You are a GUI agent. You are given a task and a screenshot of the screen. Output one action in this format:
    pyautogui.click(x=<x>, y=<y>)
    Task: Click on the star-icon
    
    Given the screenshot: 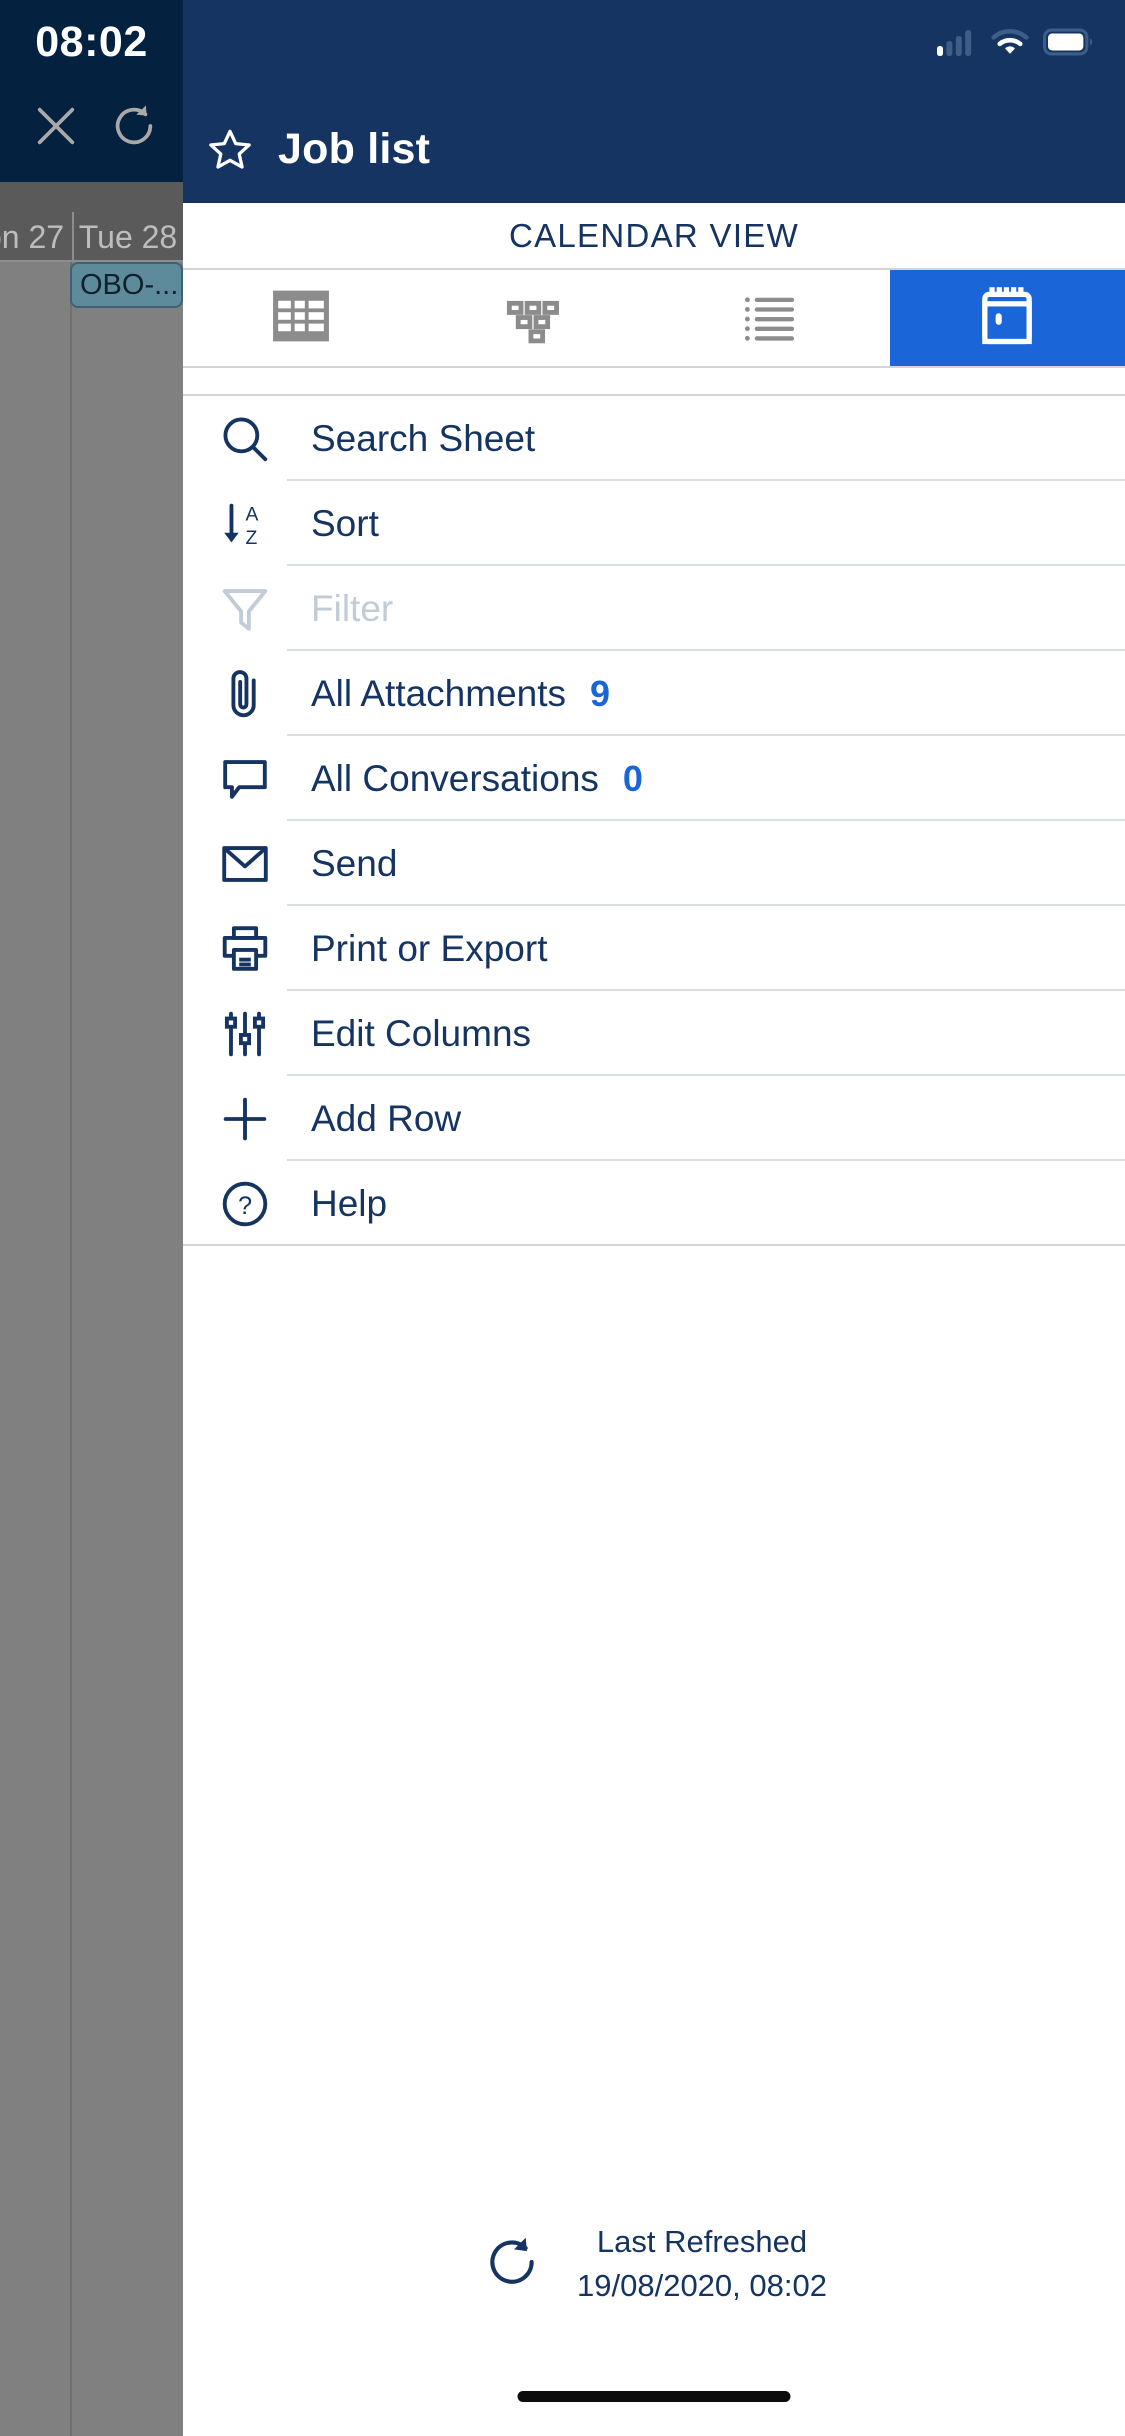 What is the action you would take?
    pyautogui.click(x=230, y=149)
    